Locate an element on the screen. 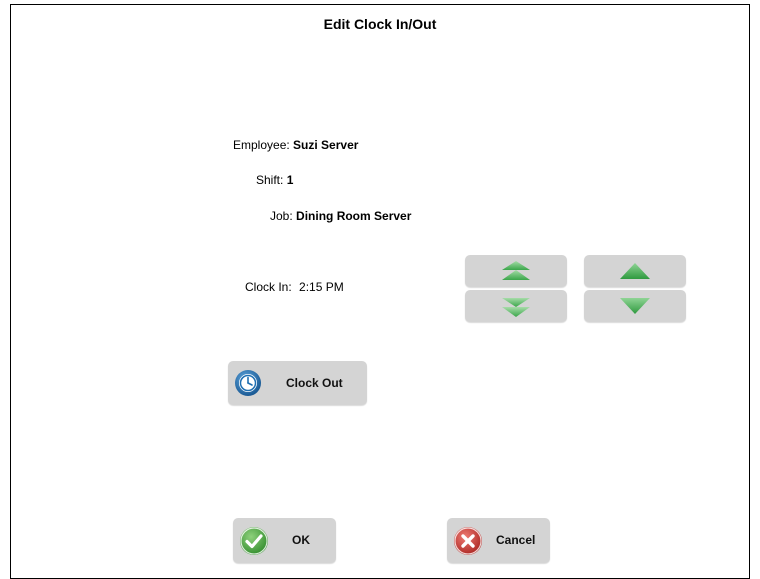 This screenshot has height=579, width=760. cancel-button: Cancel is located at coordinates (498, 540).